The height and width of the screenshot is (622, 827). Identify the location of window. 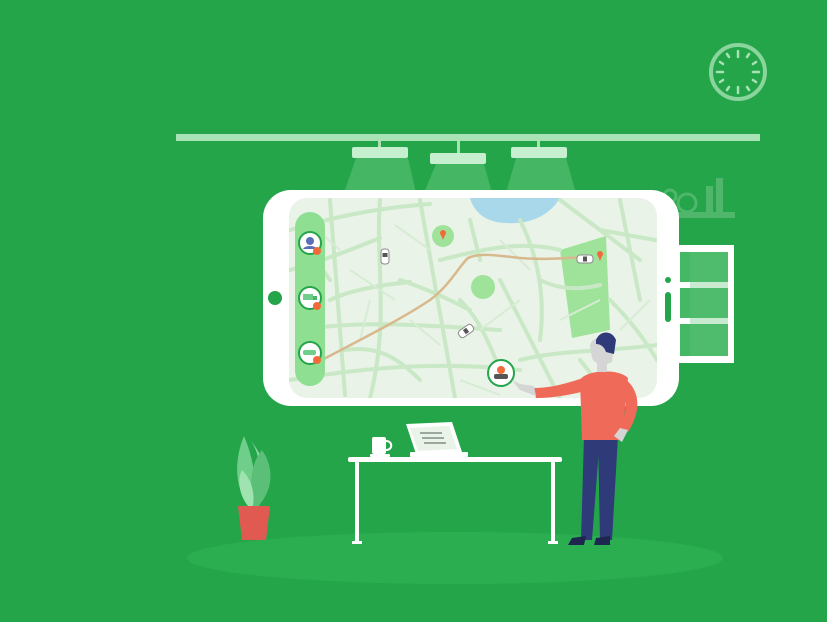
(703, 304).